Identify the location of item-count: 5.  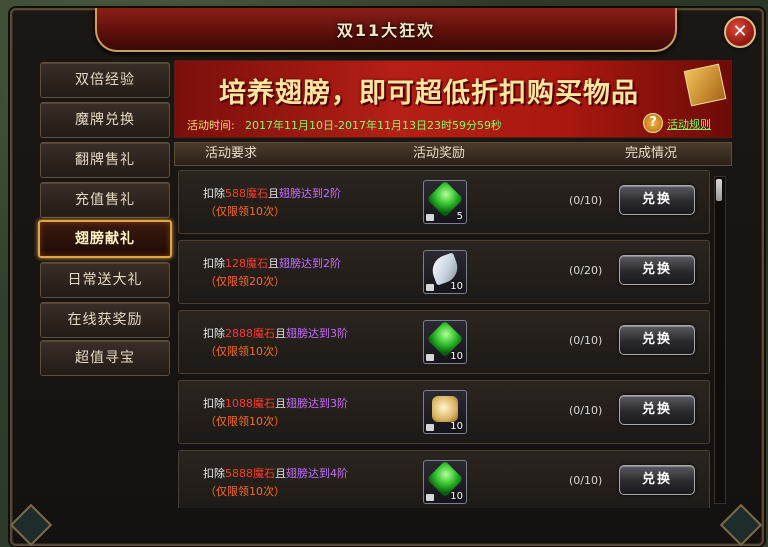
(459, 216).